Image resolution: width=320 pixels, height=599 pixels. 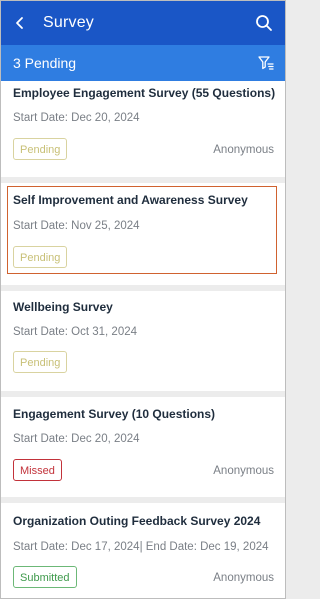 What do you see at coordinates (45, 63) in the screenshot?
I see `pending-count: 3 Pending` at bounding box center [45, 63].